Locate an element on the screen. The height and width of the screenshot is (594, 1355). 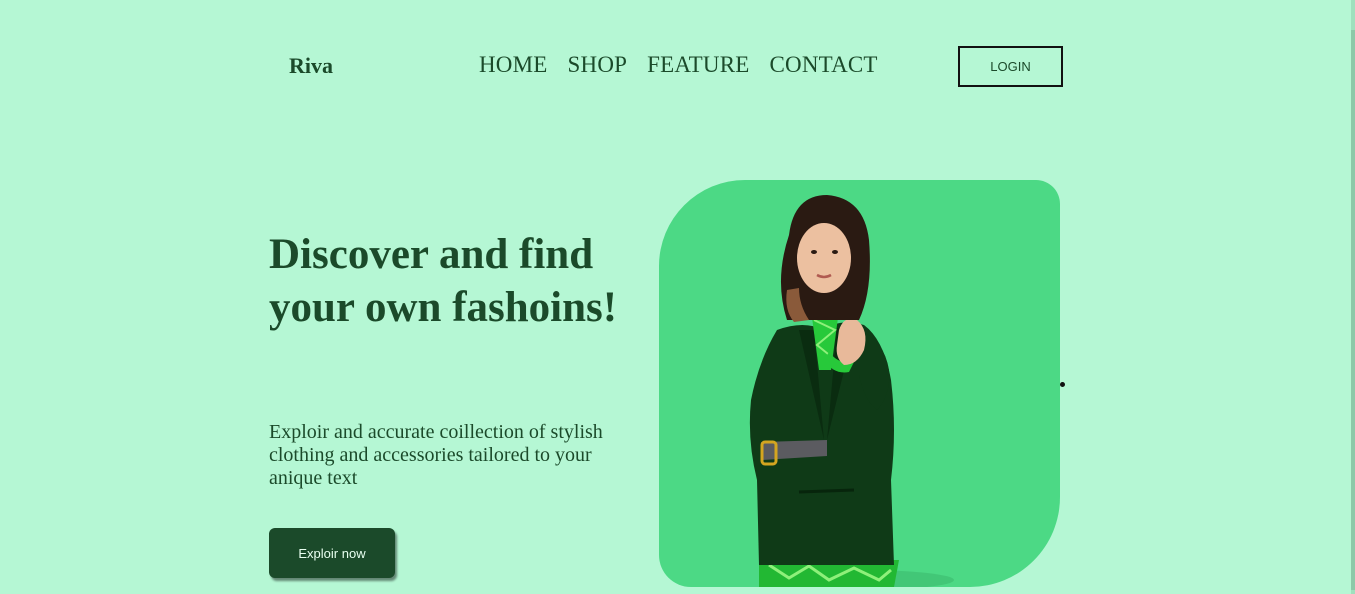
nav-shop: SHOP is located at coordinates (598, 65).